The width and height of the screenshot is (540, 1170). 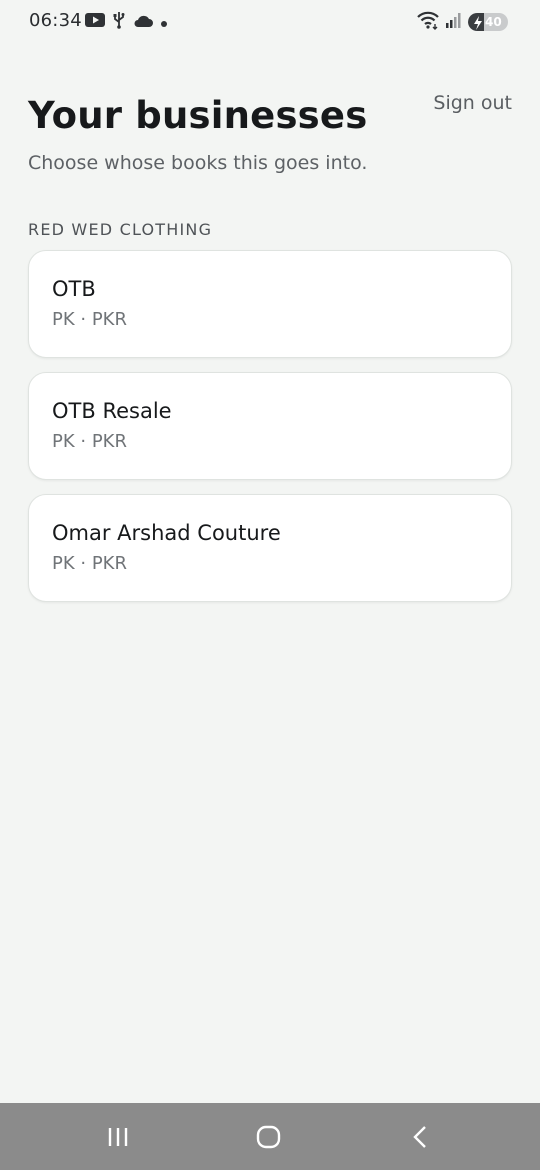 What do you see at coordinates (270, 22) in the screenshot?
I see `status-bar: 06:34 40` at bounding box center [270, 22].